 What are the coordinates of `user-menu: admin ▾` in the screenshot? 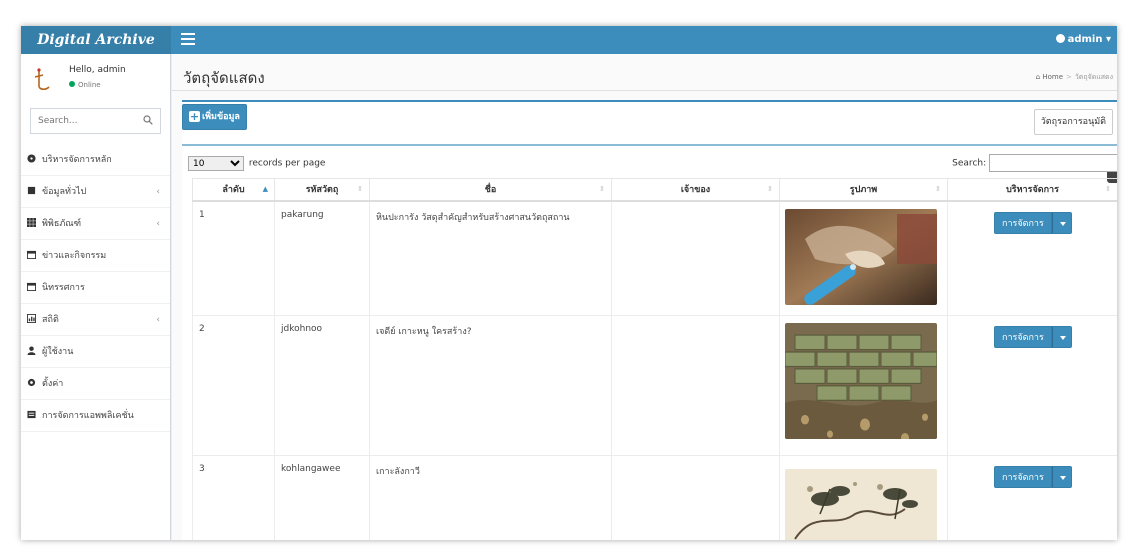 It's located at (1083, 40).